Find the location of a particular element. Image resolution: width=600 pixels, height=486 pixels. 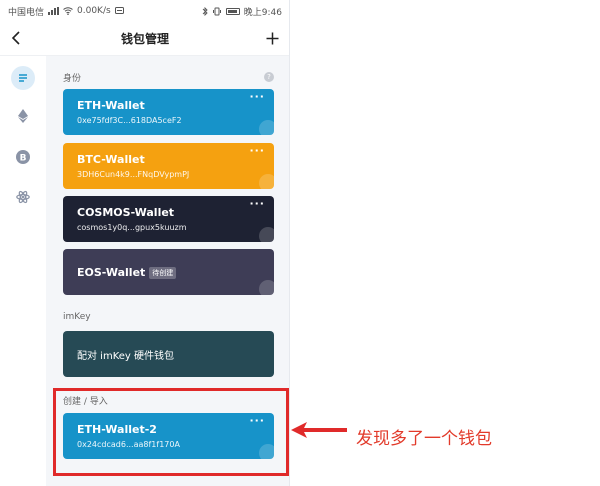

wallet-name: BTC-Wallet is located at coordinates (111, 159).